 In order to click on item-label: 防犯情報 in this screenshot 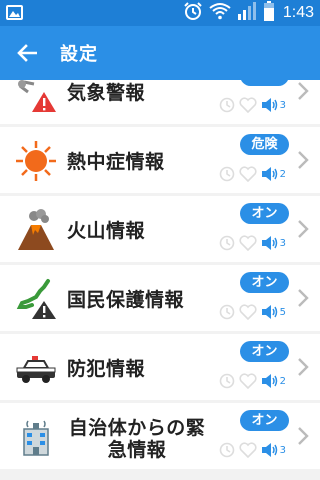, I will do `click(106, 369)`.